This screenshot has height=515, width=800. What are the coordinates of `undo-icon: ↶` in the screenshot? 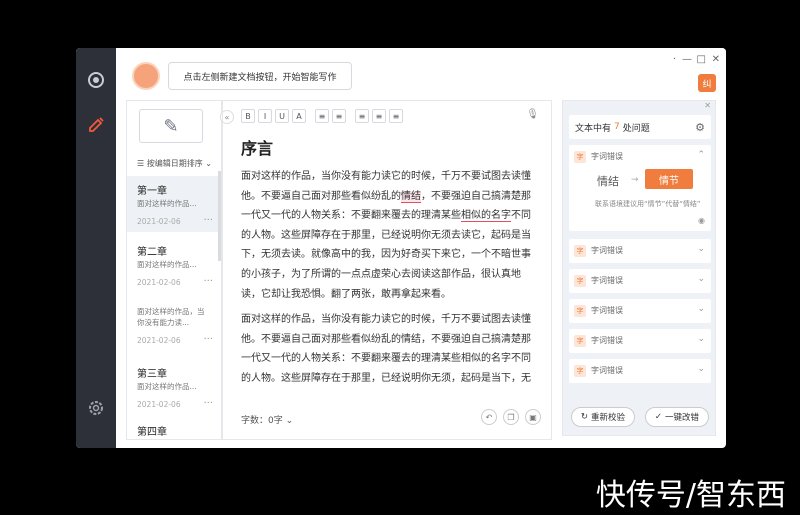 It's located at (489, 417).